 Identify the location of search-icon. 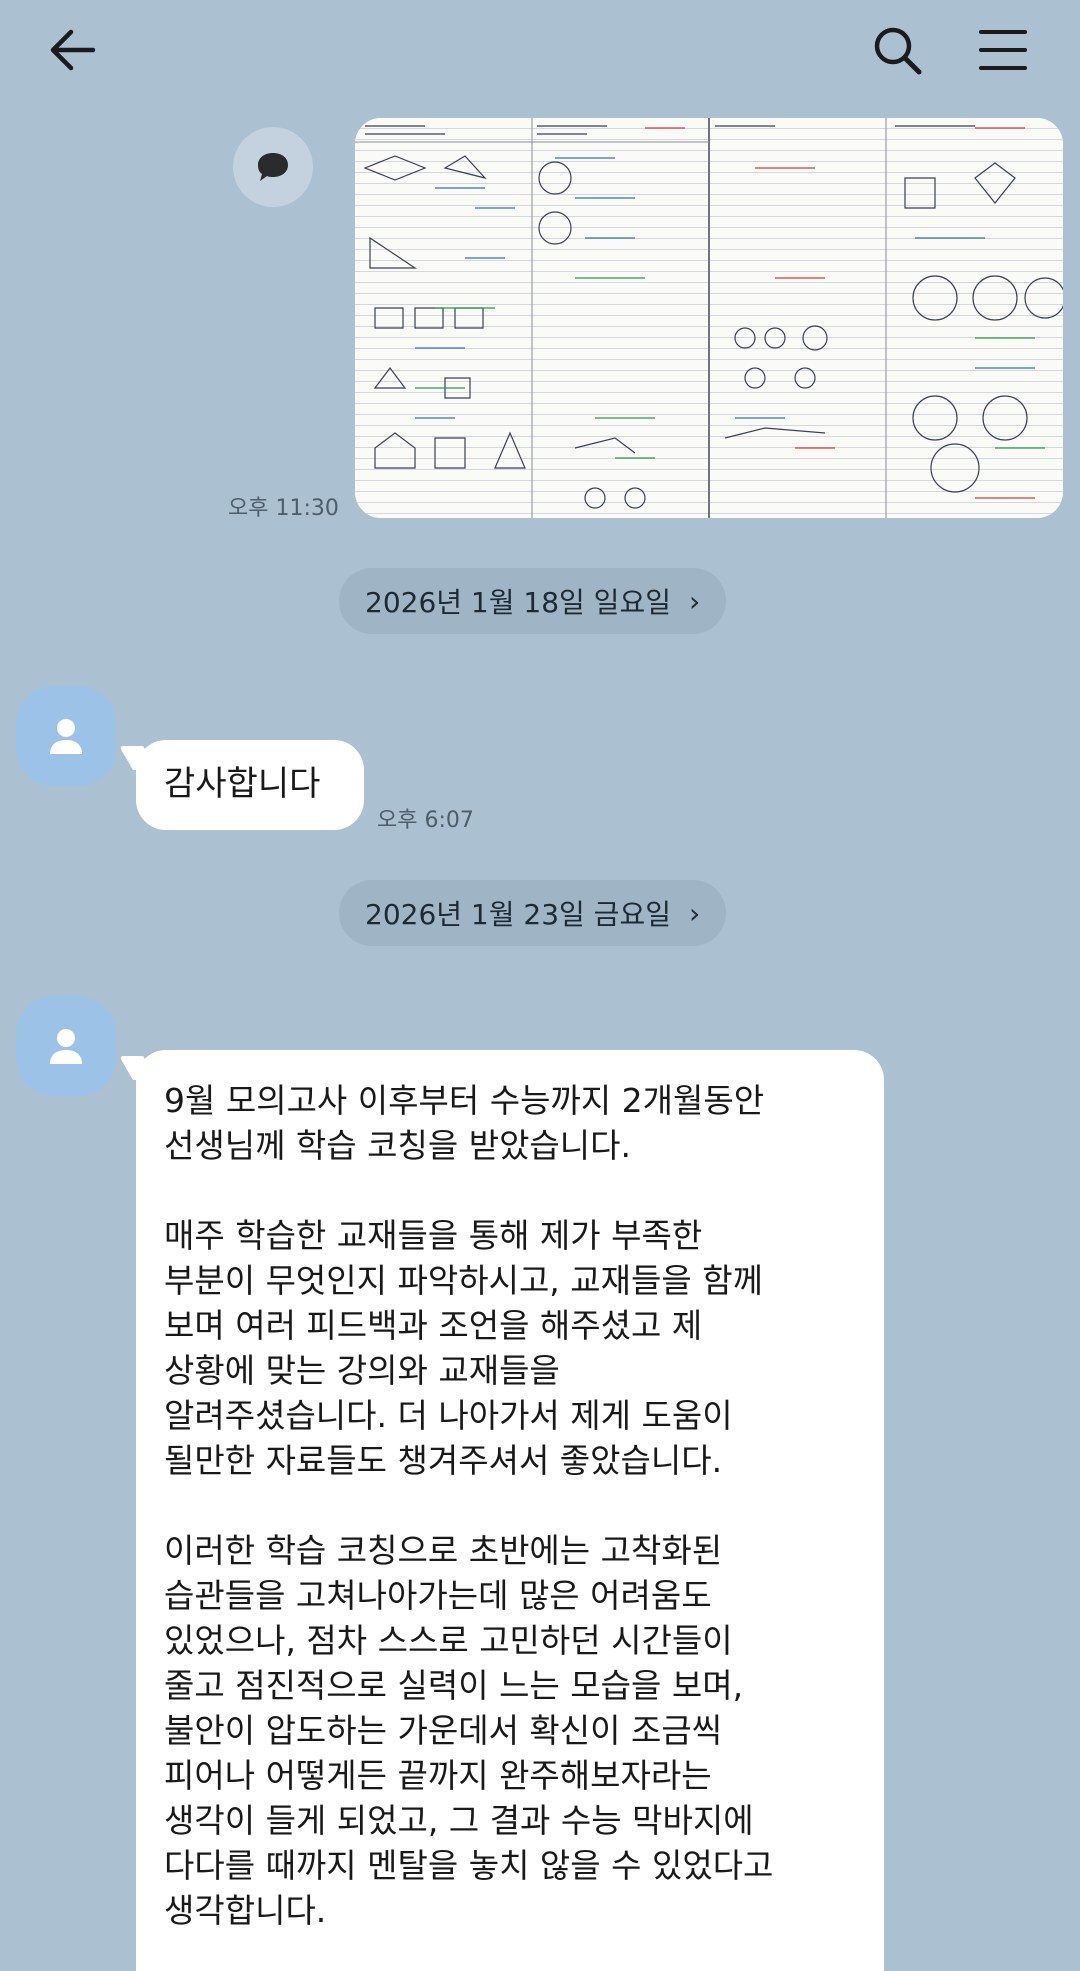
(898, 51).